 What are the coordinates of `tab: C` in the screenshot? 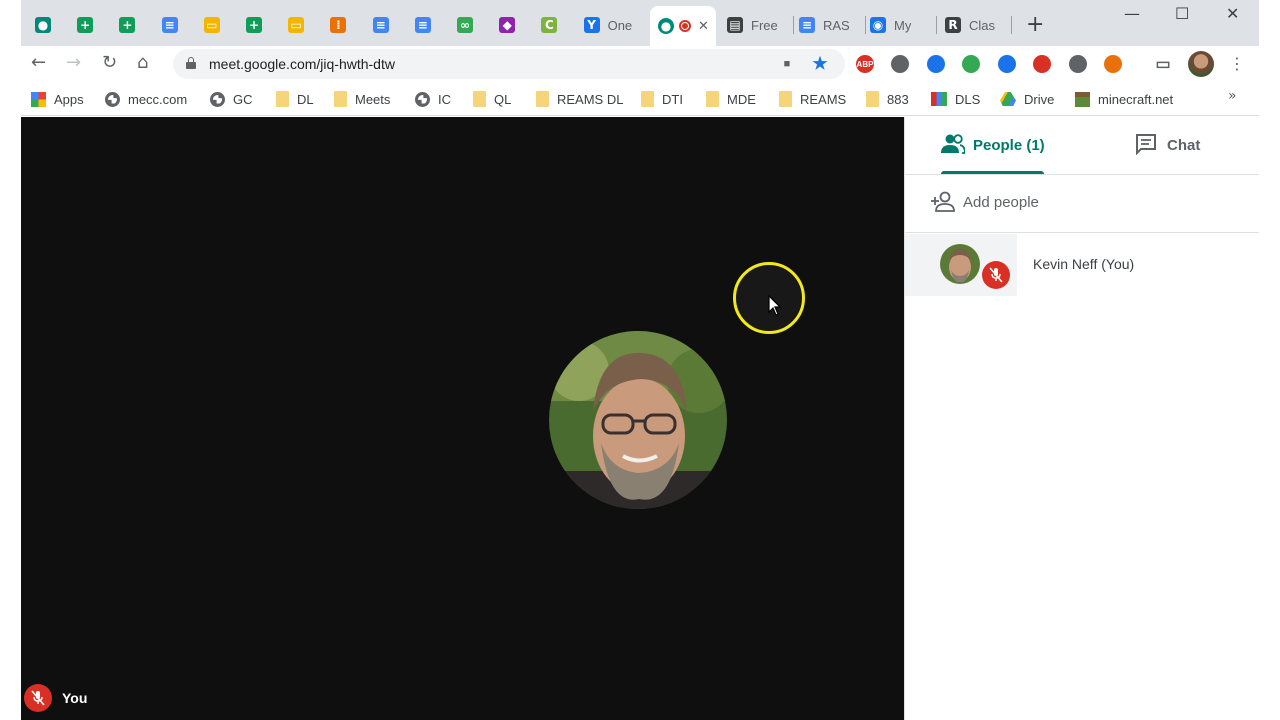 It's located at (549, 25).